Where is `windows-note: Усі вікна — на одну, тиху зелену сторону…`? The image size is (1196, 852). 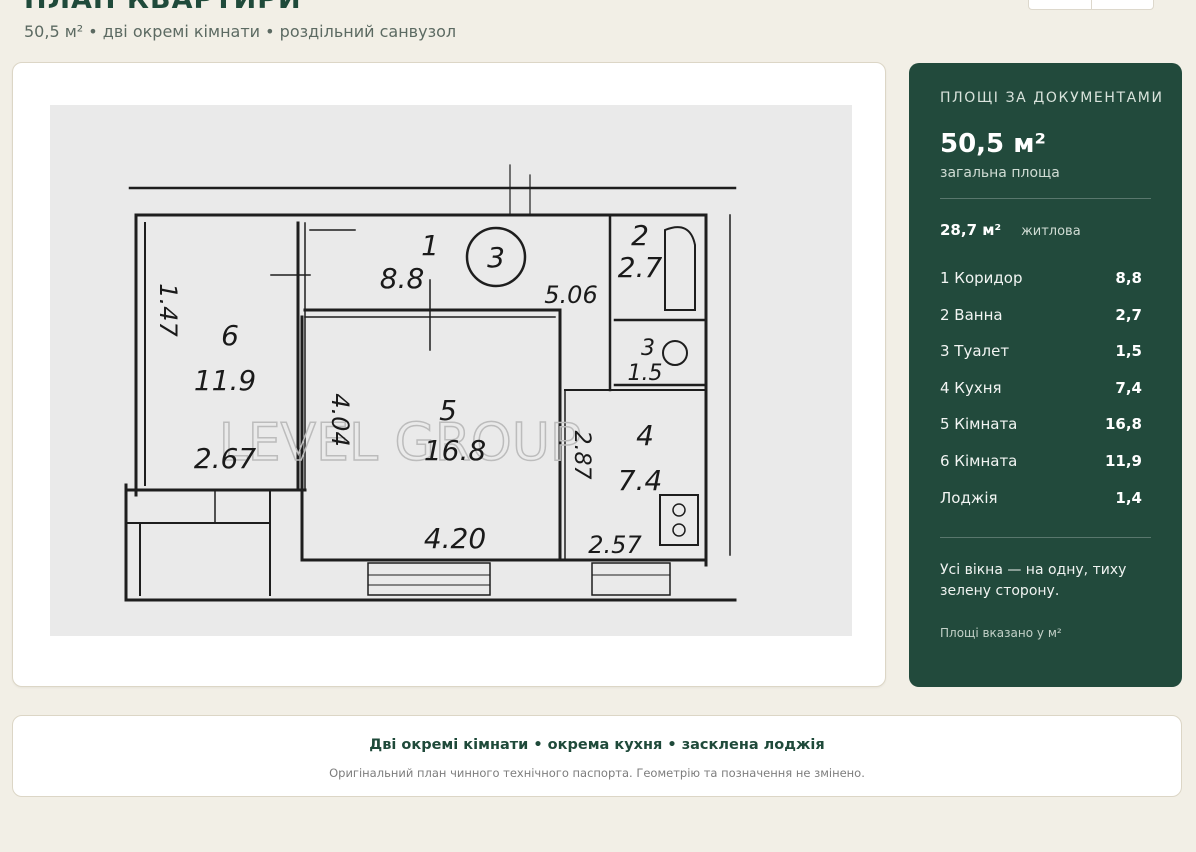 windows-note: Усі вікна — на одну, тиху зелену сторону… is located at coordinates (1033, 580).